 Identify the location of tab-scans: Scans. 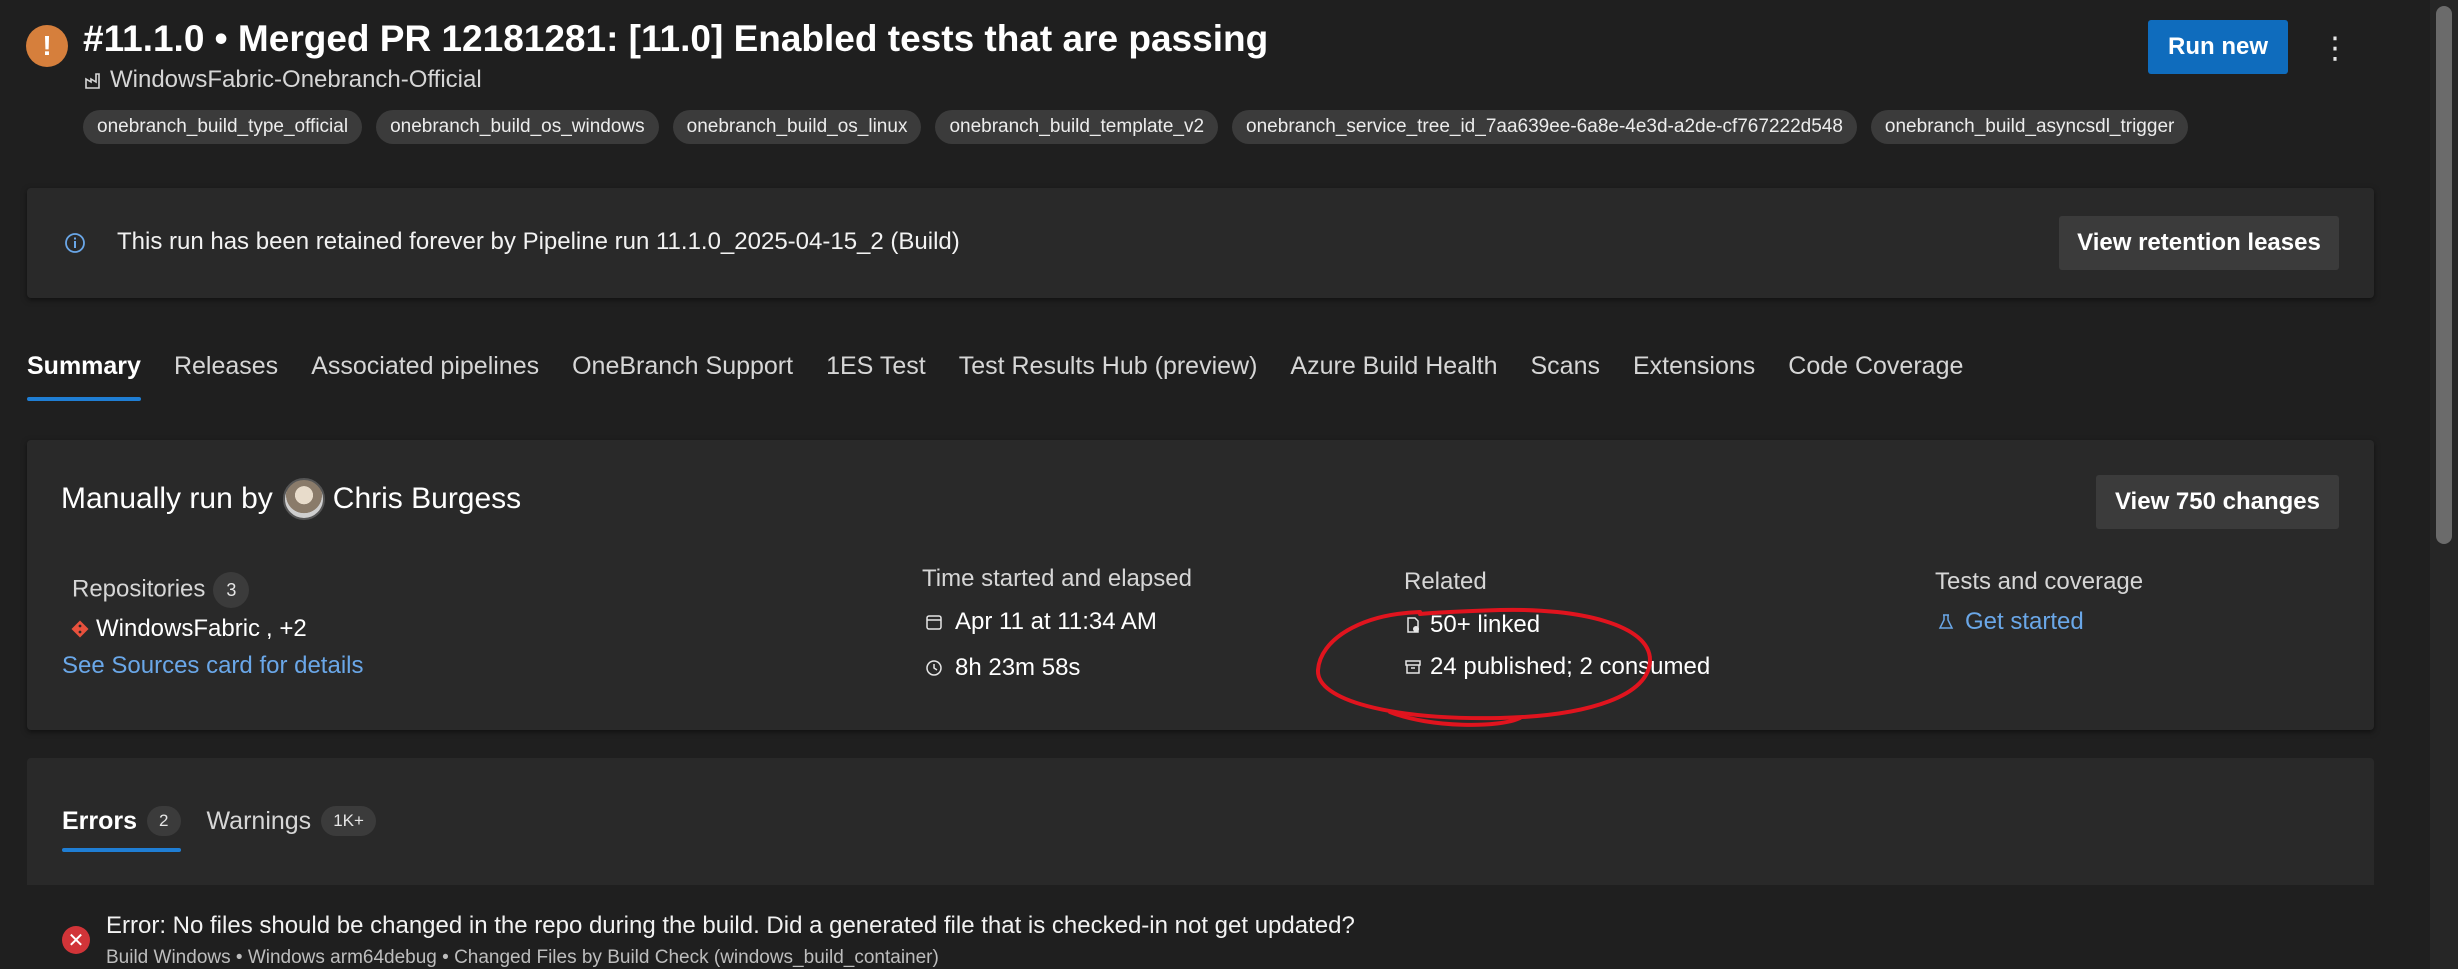
(1564, 376).